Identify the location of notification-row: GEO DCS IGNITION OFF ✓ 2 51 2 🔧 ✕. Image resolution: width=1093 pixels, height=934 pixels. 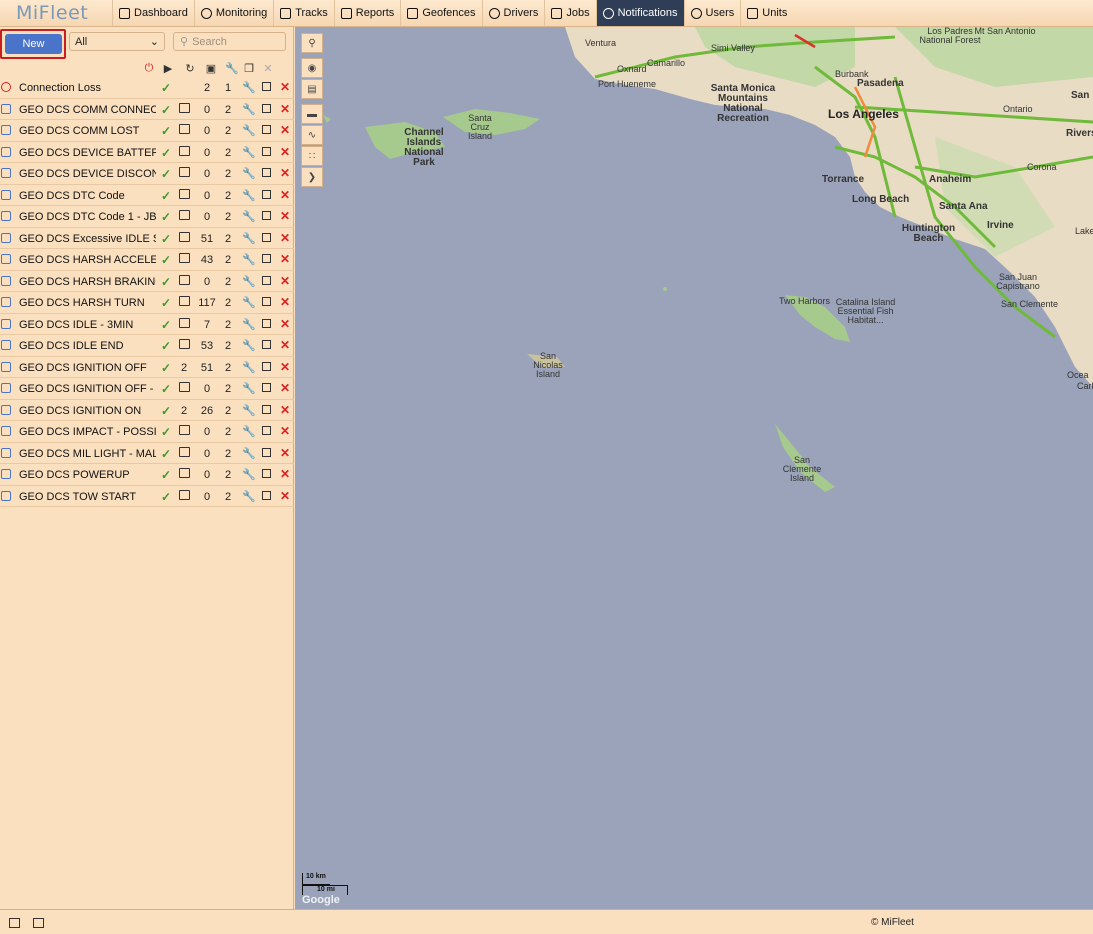
(147, 367).